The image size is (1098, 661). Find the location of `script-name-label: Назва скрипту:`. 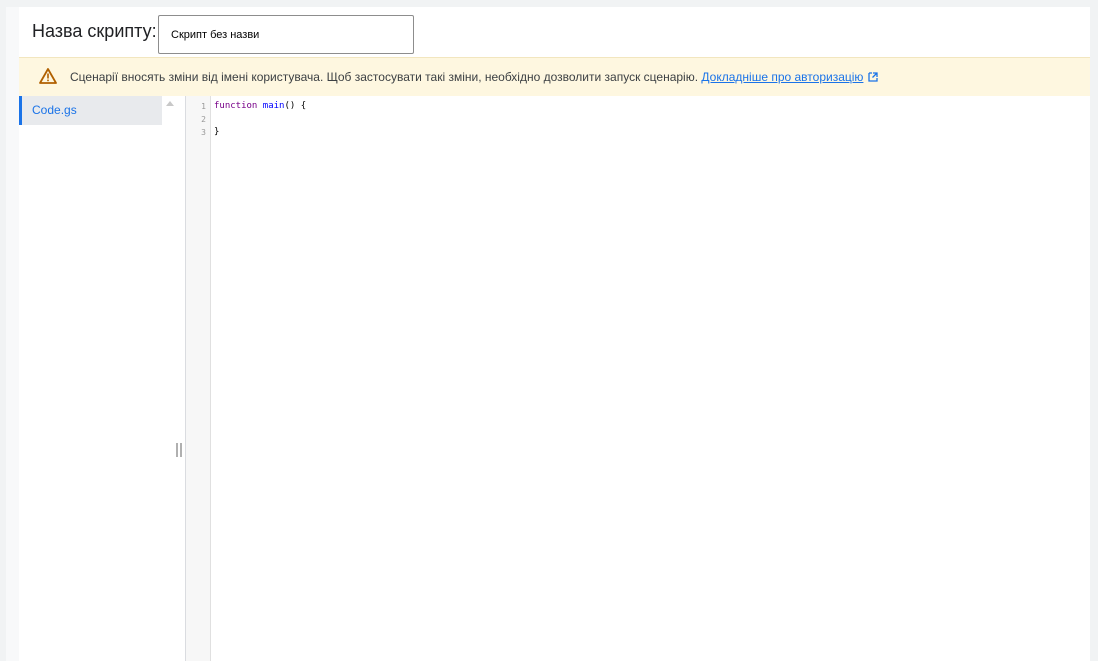

script-name-label: Назва скрипту: is located at coordinates (94, 31).